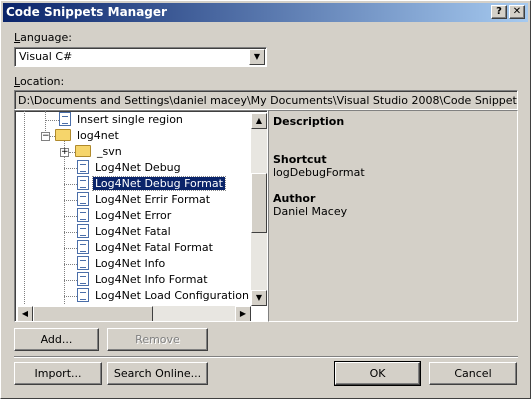 This screenshot has width=531, height=399. What do you see at coordinates (310, 211) in the screenshot?
I see `author-value: Daniel Macey` at bounding box center [310, 211].